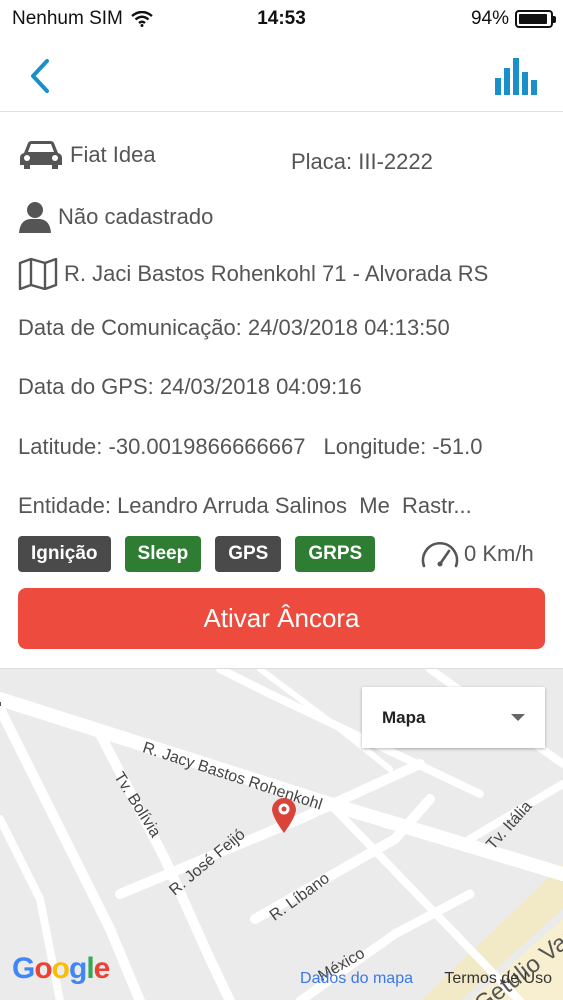 Image resolution: width=563 pixels, height=1000 pixels. I want to click on communication-date-text: Data de Comunicação: 24/03/2018 04:13:50, so click(234, 327).